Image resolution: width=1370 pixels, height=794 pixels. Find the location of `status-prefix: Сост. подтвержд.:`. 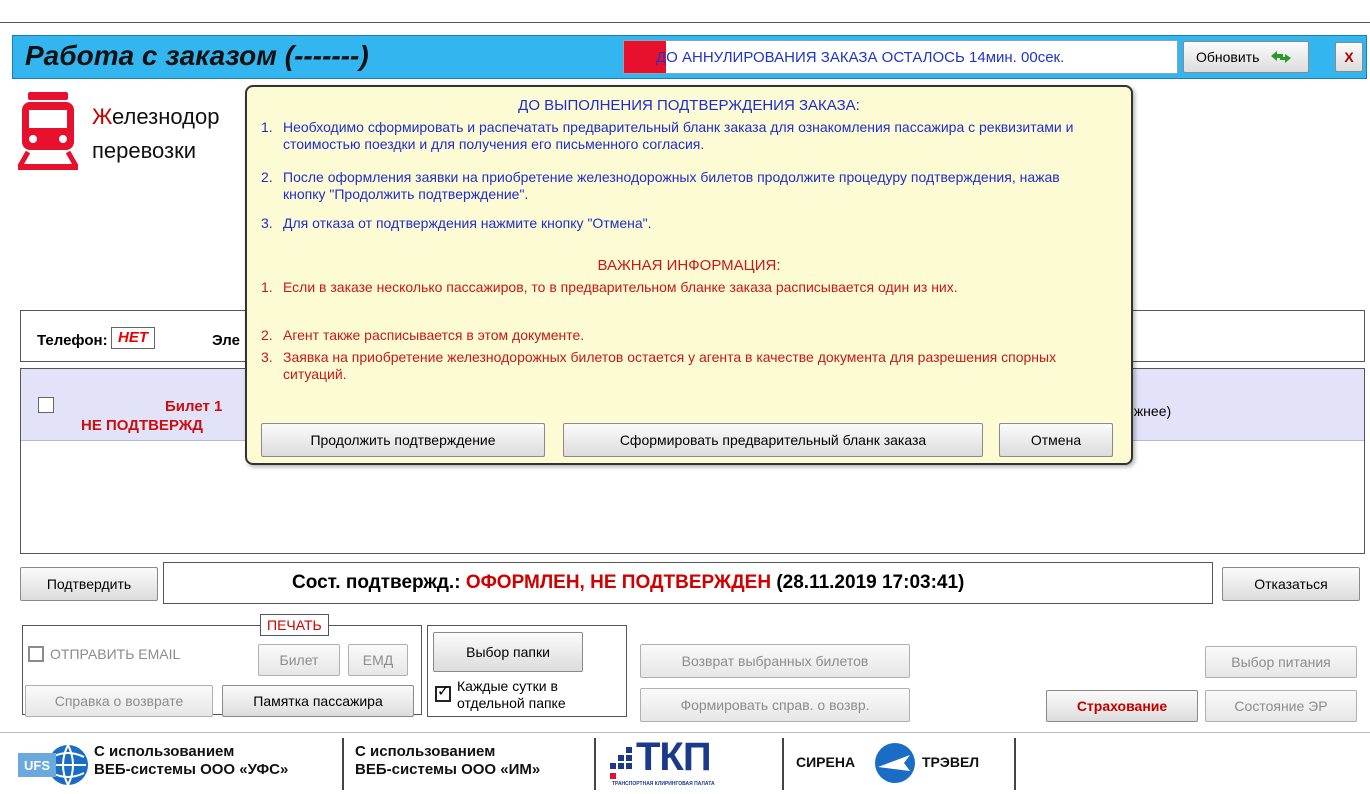

status-prefix: Сост. подтвержд.: is located at coordinates (376, 582).